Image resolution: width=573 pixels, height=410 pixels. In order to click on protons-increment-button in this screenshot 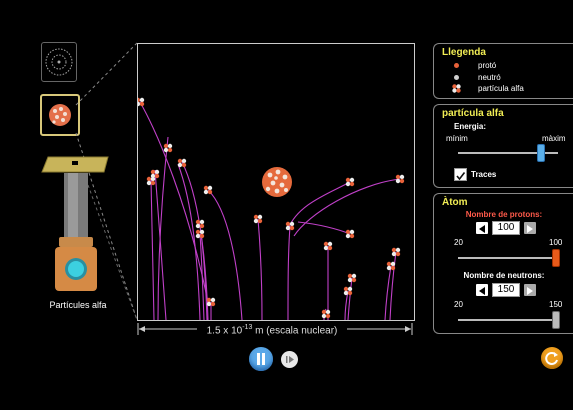, I will do `click(530, 228)`.